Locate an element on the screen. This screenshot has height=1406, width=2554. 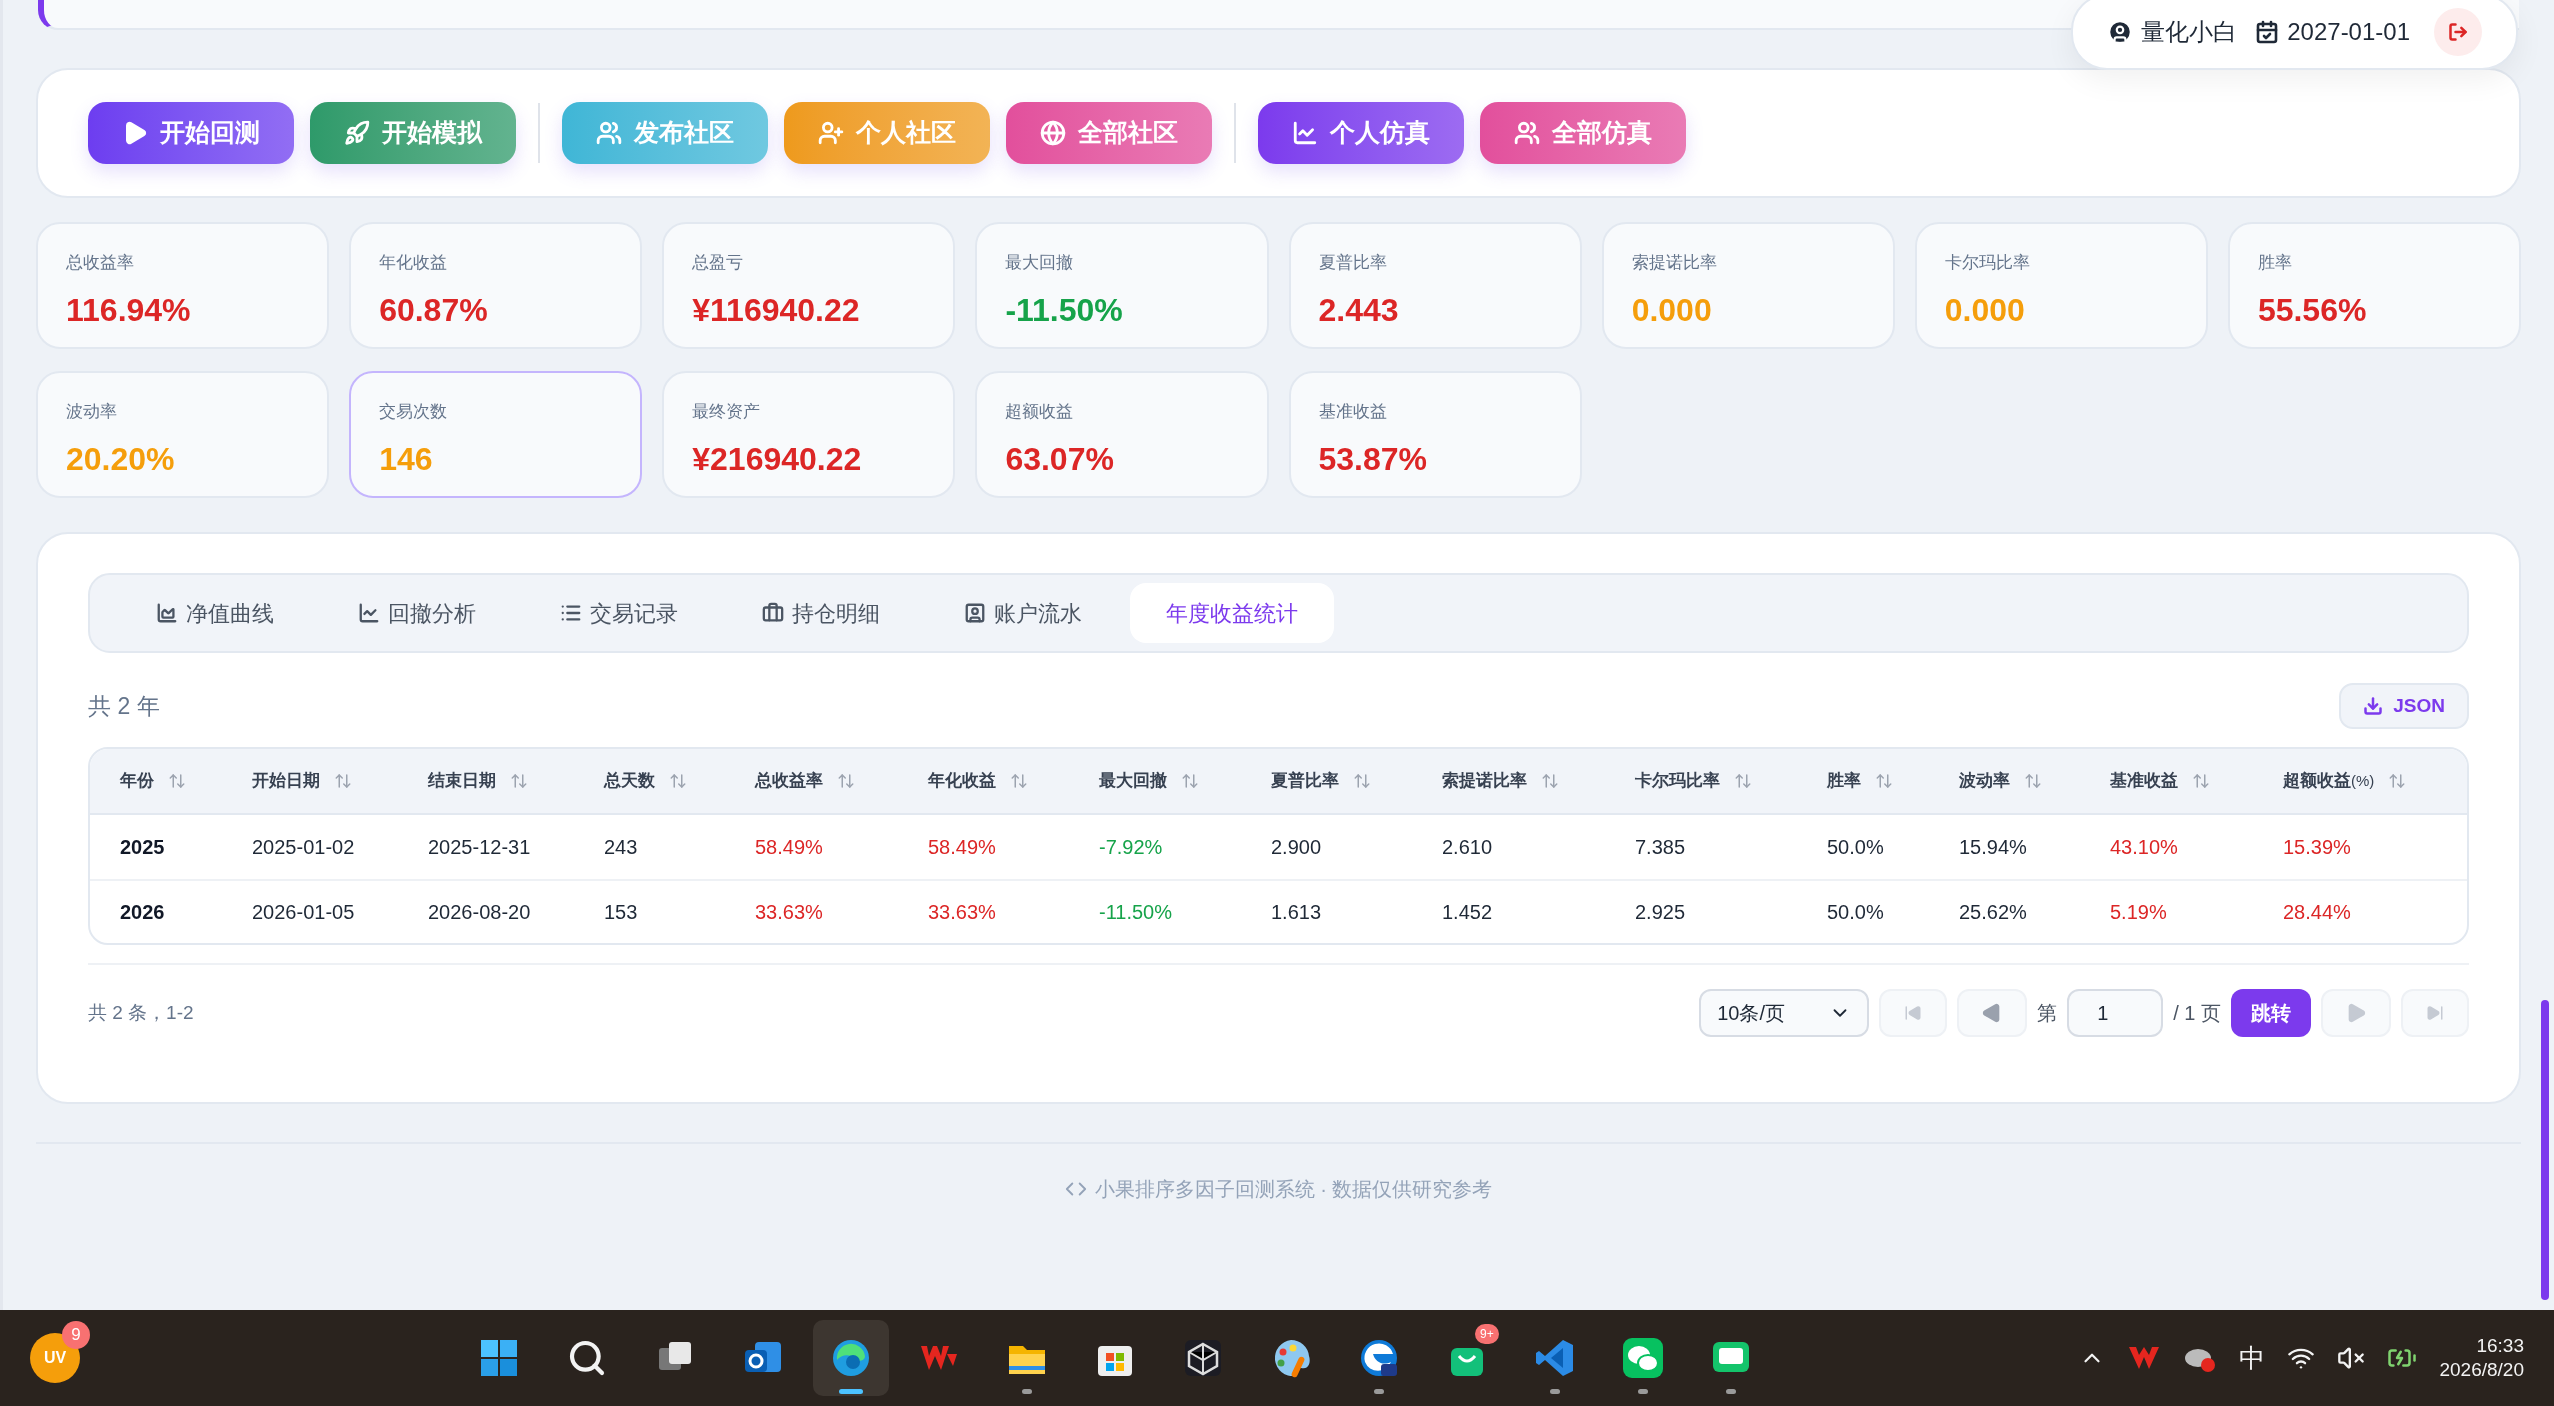
table-cell: 1.613 is located at coordinates (1296, 912).